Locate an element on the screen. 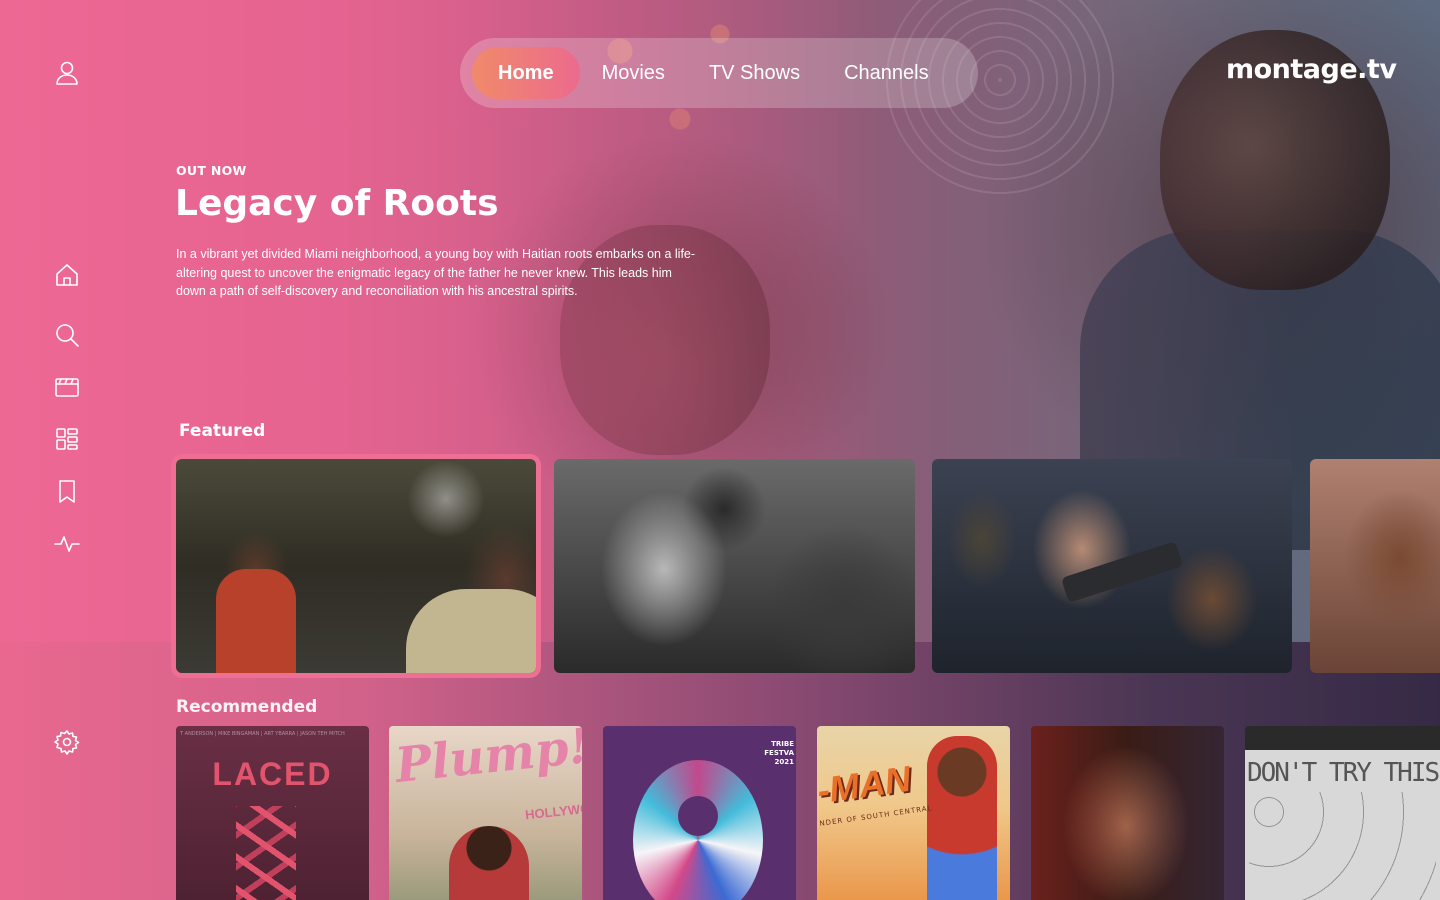 This screenshot has height=900, width=1440. hero-eyebrow: OUT NOW is located at coordinates (211, 170).